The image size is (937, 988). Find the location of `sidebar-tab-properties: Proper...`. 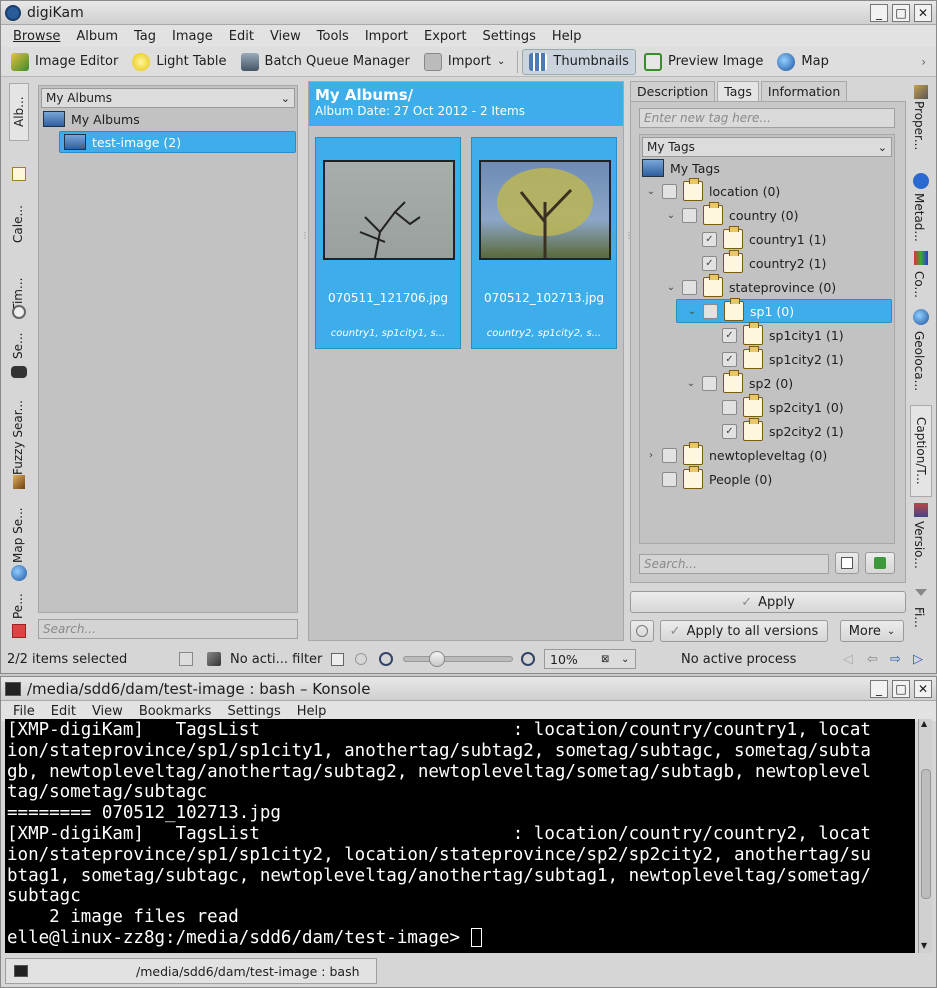

sidebar-tab-properties: Proper... is located at coordinates (919, 131).